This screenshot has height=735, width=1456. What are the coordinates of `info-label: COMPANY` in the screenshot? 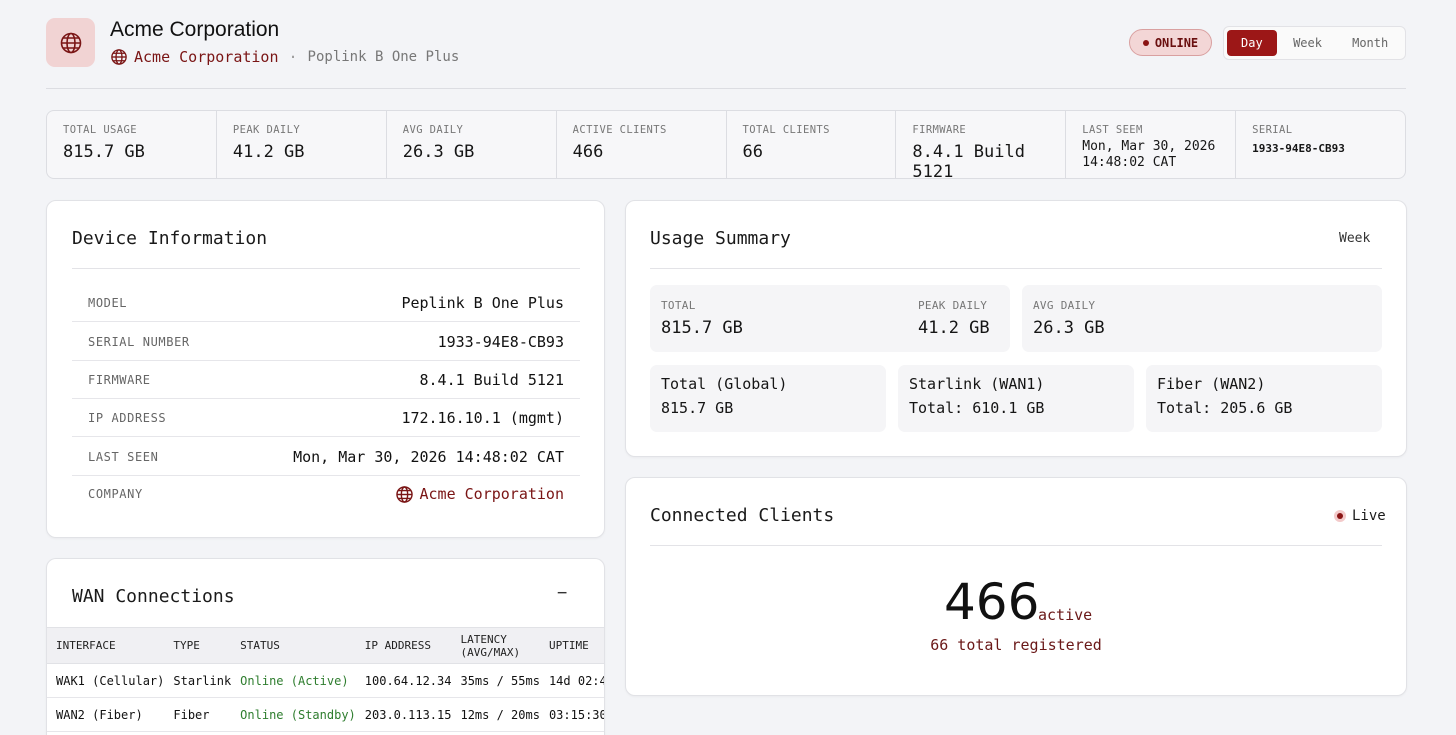 It's located at (115, 494).